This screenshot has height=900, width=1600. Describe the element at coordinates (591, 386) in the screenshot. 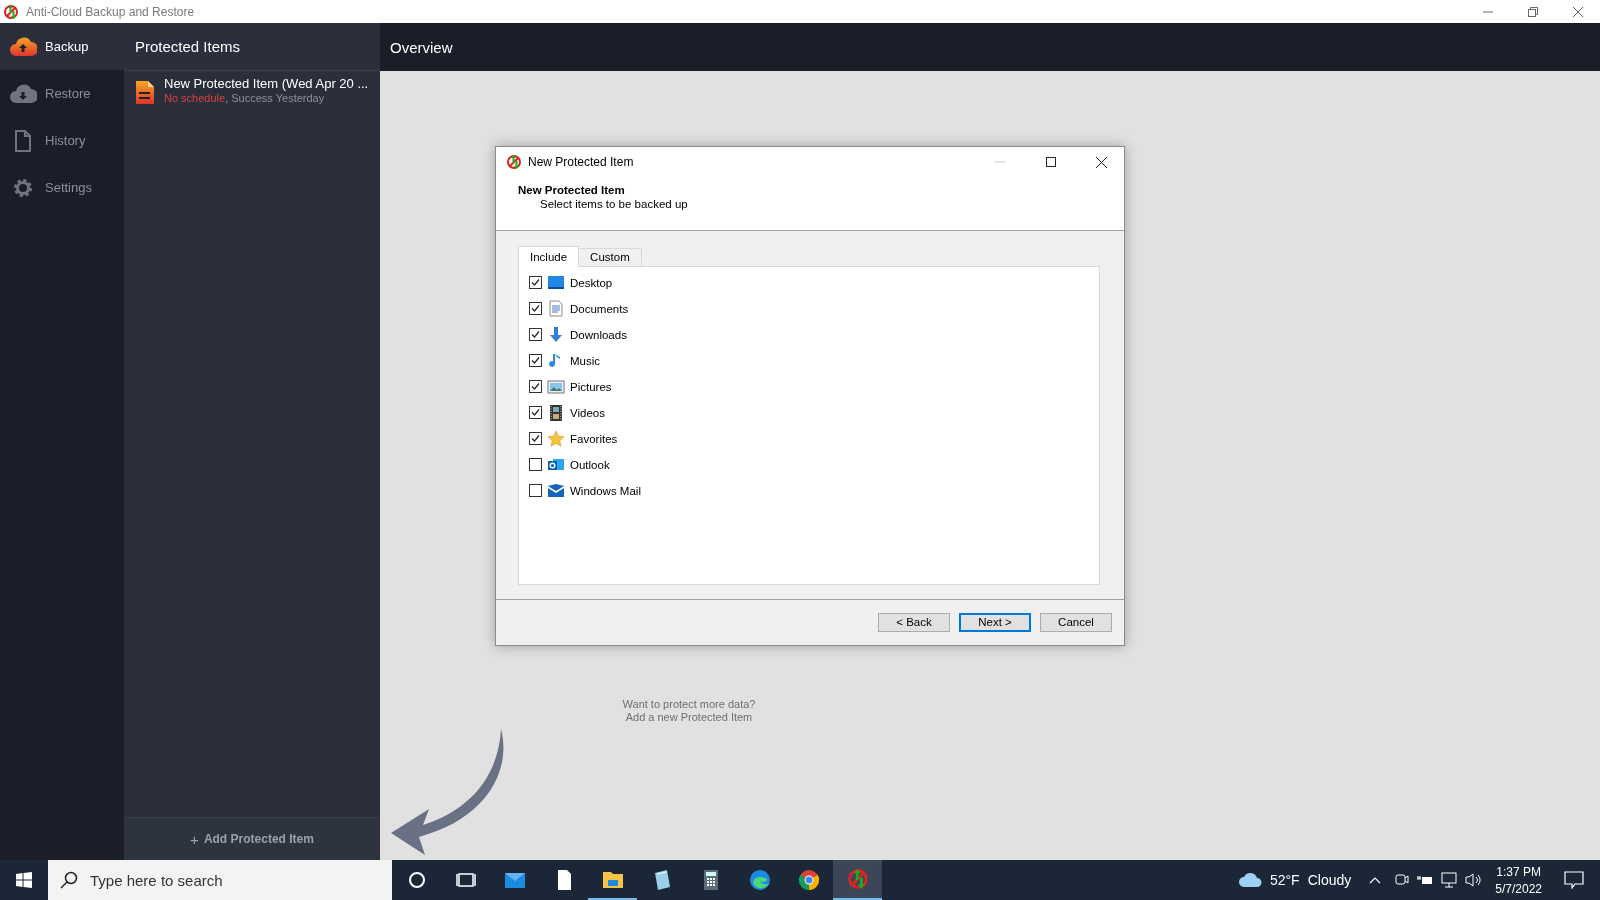

I see `item-label: Pictures` at that location.